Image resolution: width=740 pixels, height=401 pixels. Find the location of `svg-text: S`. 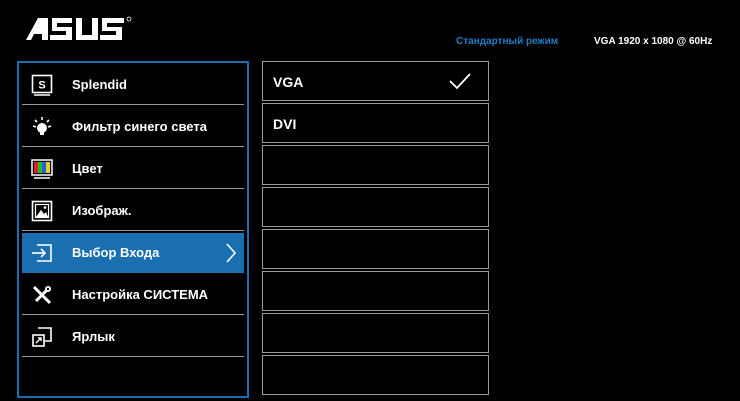

svg-text: S is located at coordinates (41, 86).